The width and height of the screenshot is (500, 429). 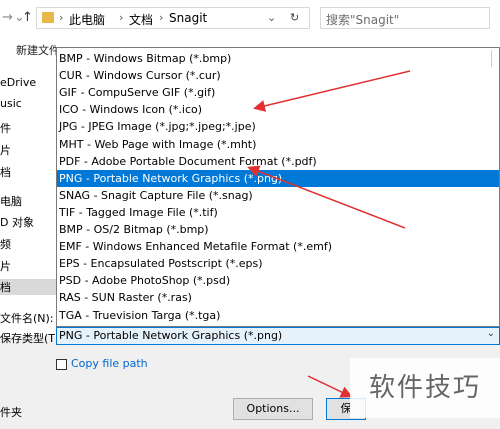 I want to click on filetype-option: RAS - SUN Raster (*.ras), so click(x=278, y=297).